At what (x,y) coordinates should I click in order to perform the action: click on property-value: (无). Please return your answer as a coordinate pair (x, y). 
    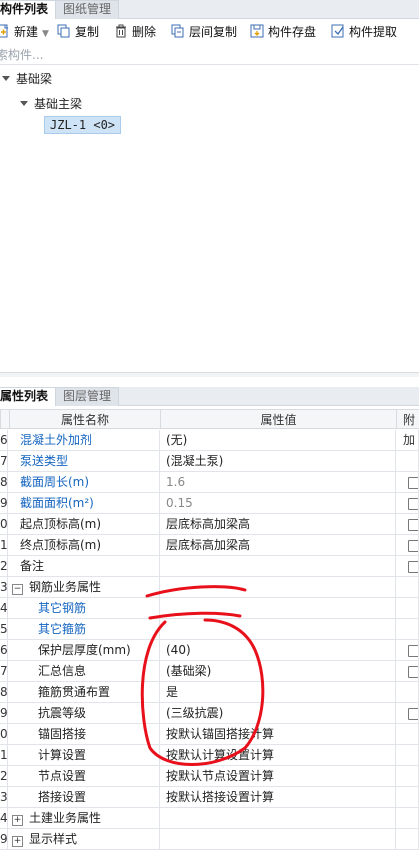
    Looking at the image, I should click on (278, 440).